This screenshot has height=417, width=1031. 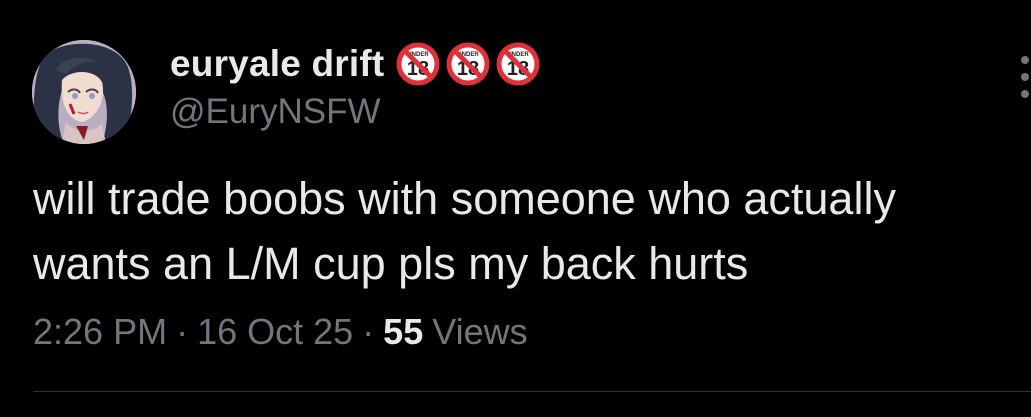 I want to click on views-label: Views, so click(x=480, y=331).